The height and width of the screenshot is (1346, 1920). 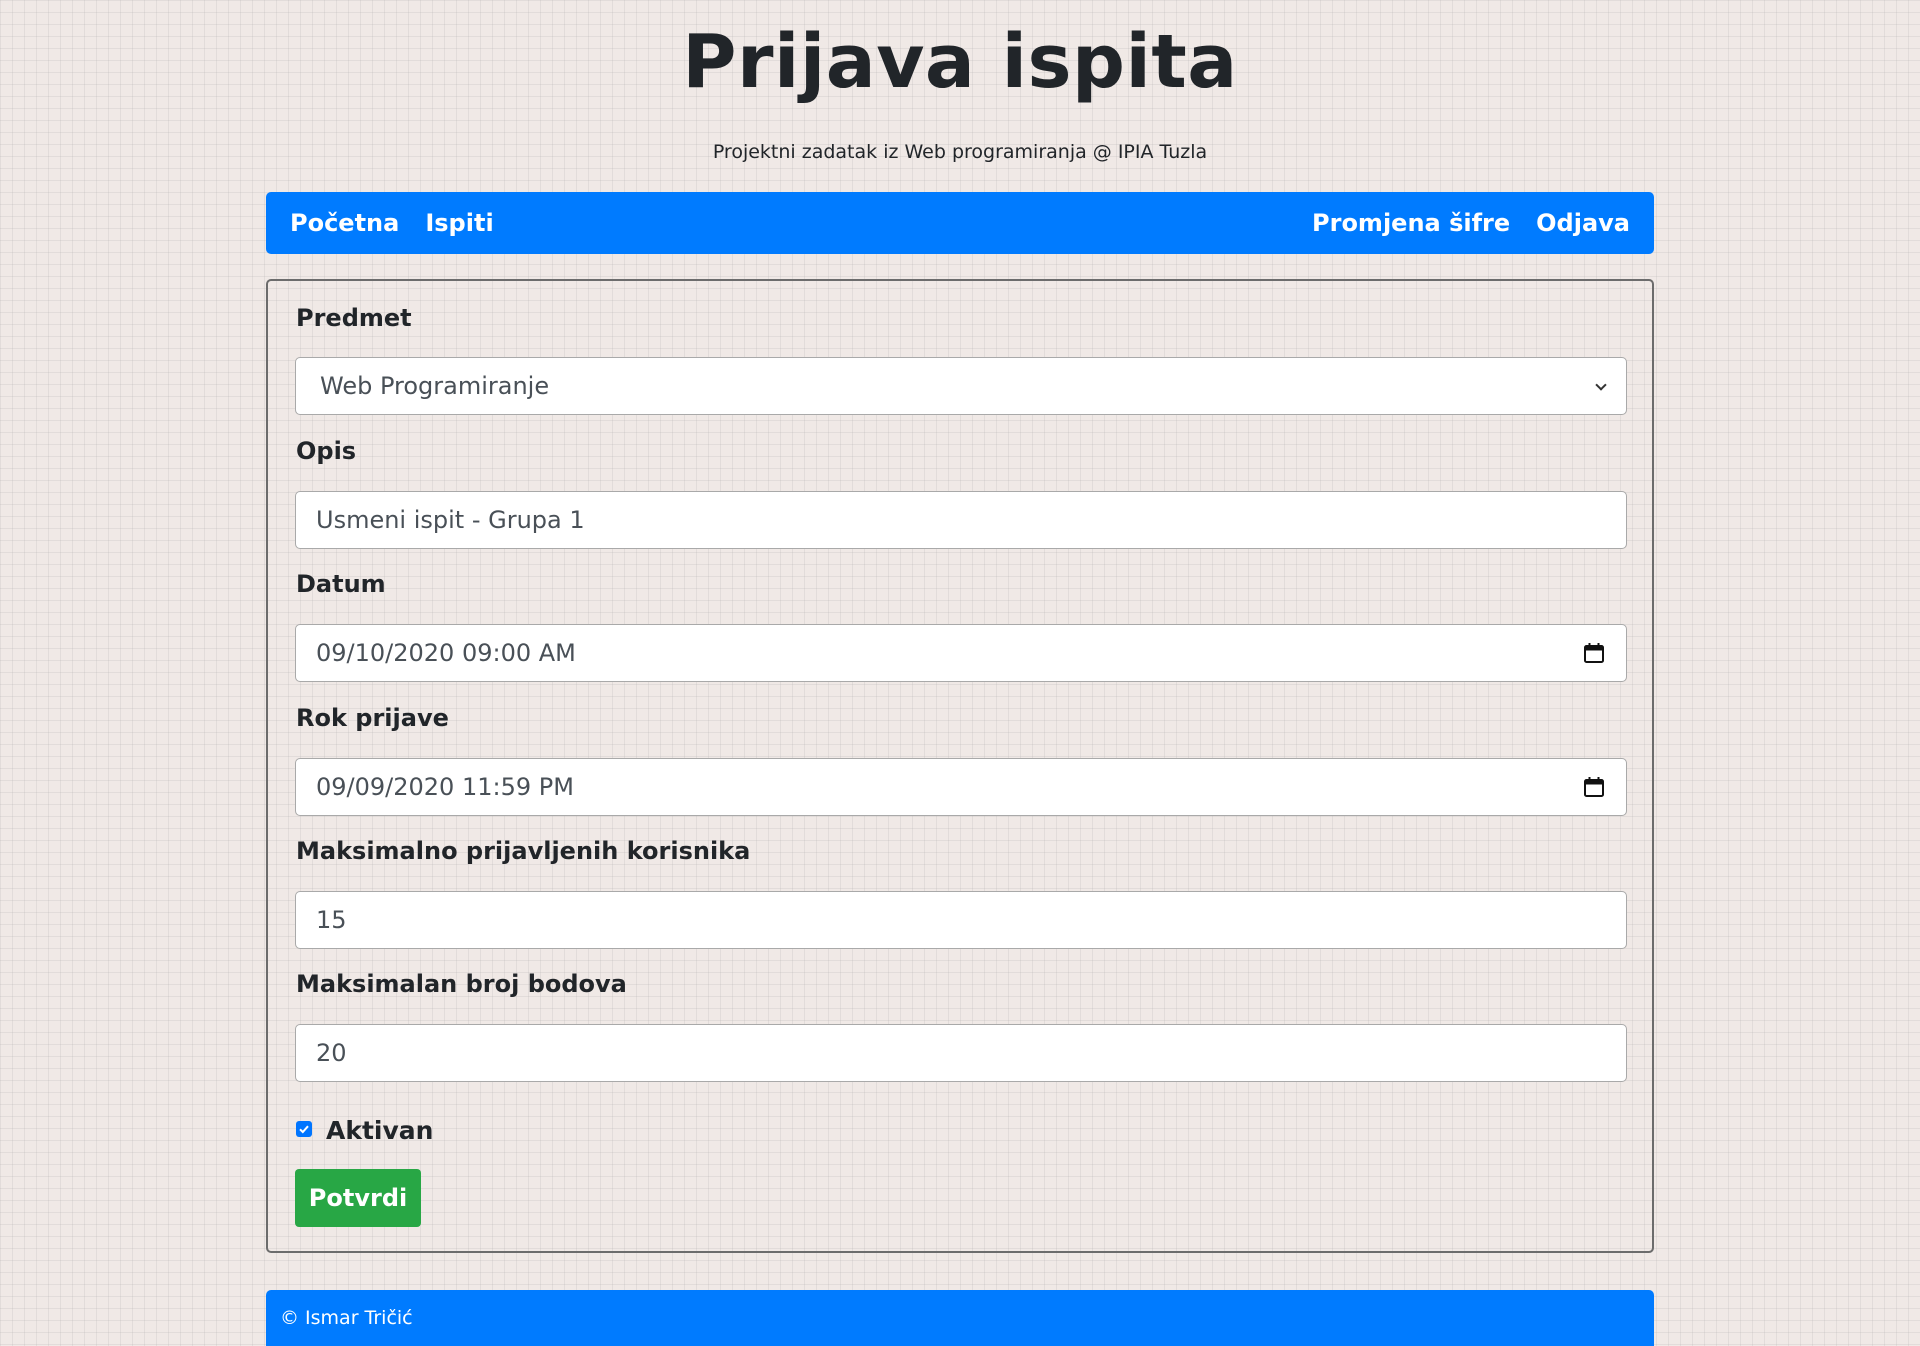 I want to click on opis-input-value: Usmeni ispit - Grupa 1, so click(x=450, y=520).